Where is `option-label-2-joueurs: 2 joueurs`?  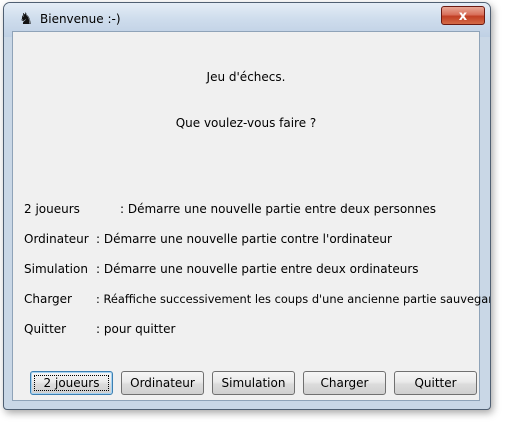 option-label-2-joueurs: 2 joueurs is located at coordinates (52, 209).